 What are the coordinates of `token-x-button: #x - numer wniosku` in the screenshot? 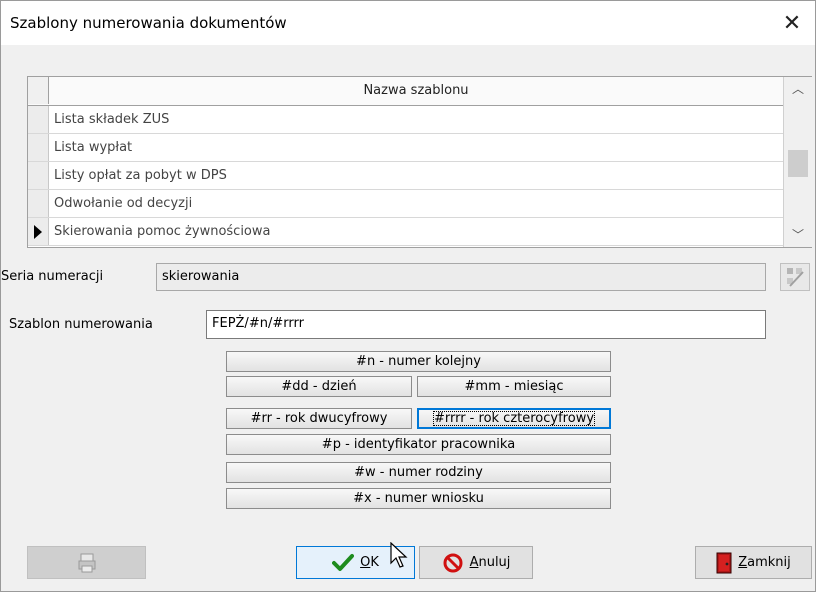 It's located at (418, 498).